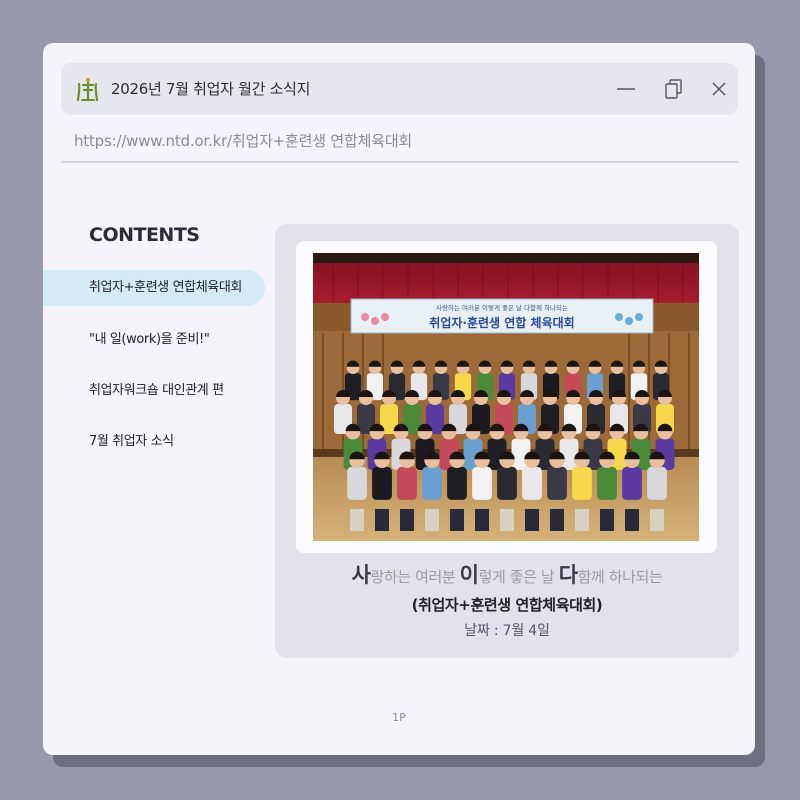 The image size is (800, 800). What do you see at coordinates (144, 235) in the screenshot?
I see `contents-heading: CONTENTS` at bounding box center [144, 235].